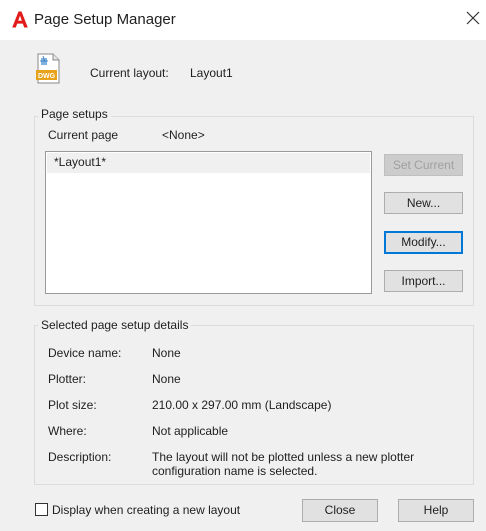  Describe the element at coordinates (166, 379) in the screenshot. I see `plotter-value: None` at that location.